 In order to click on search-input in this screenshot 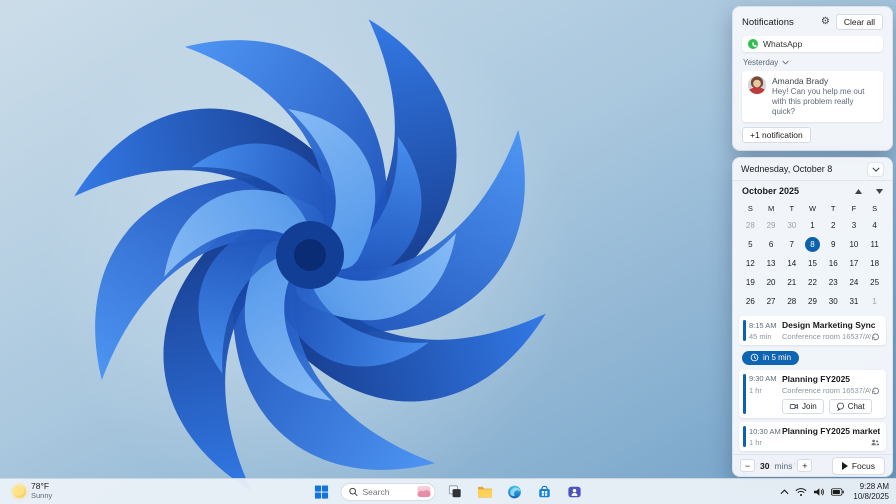, I will do `click(388, 491)`.